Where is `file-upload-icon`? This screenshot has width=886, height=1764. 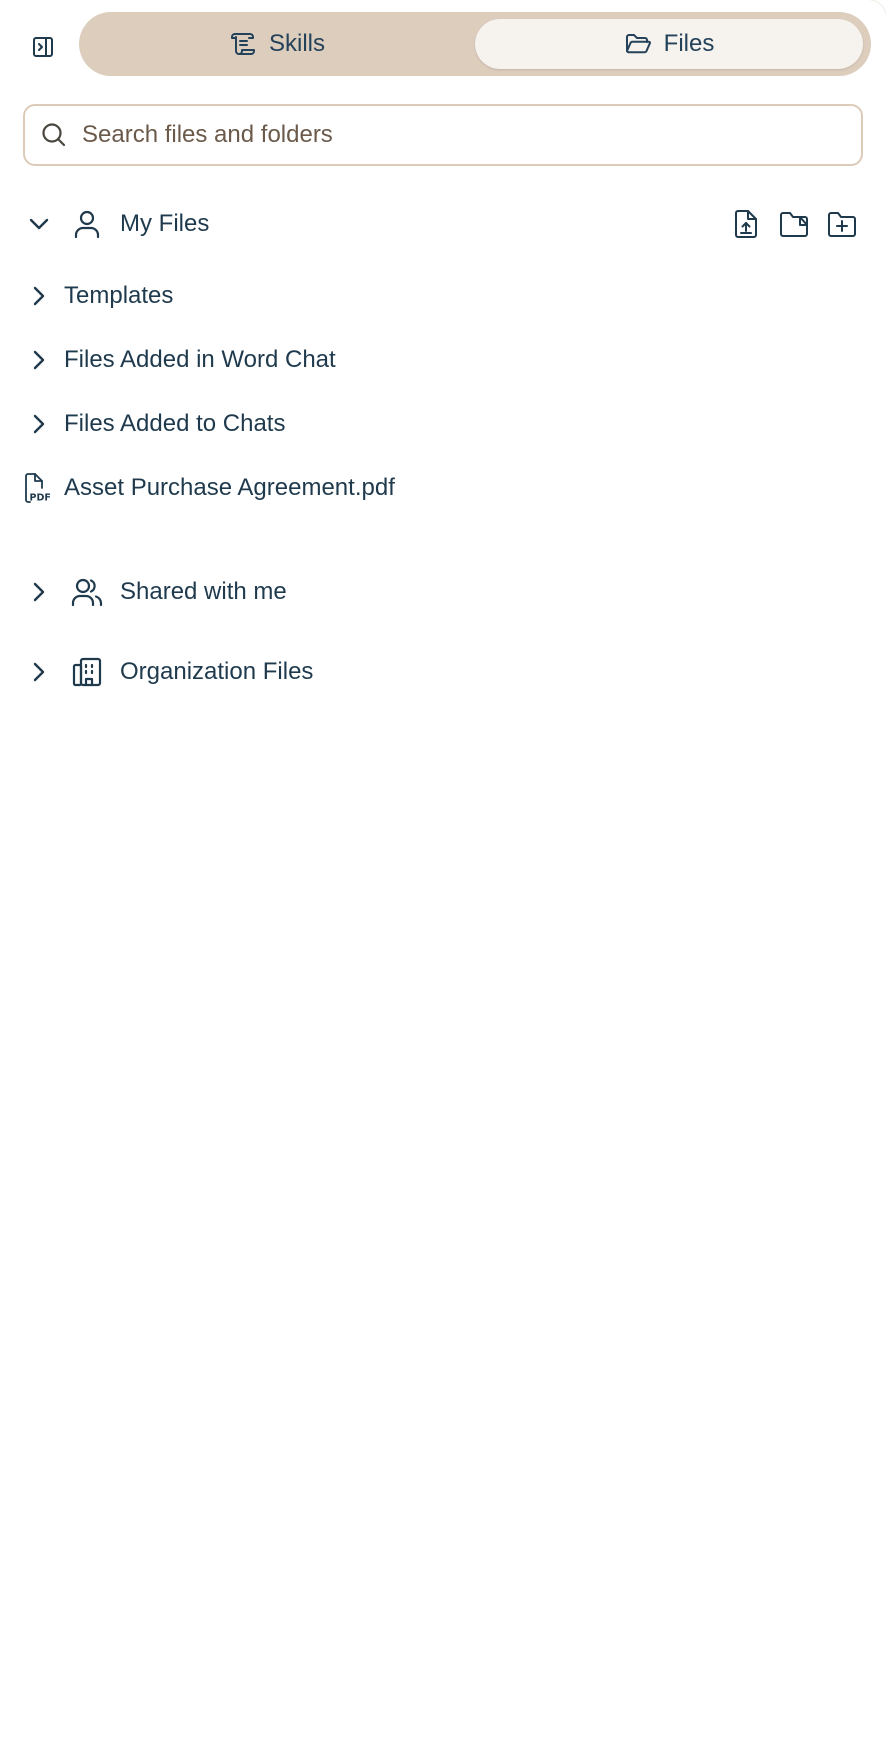 file-upload-icon is located at coordinates (746, 224).